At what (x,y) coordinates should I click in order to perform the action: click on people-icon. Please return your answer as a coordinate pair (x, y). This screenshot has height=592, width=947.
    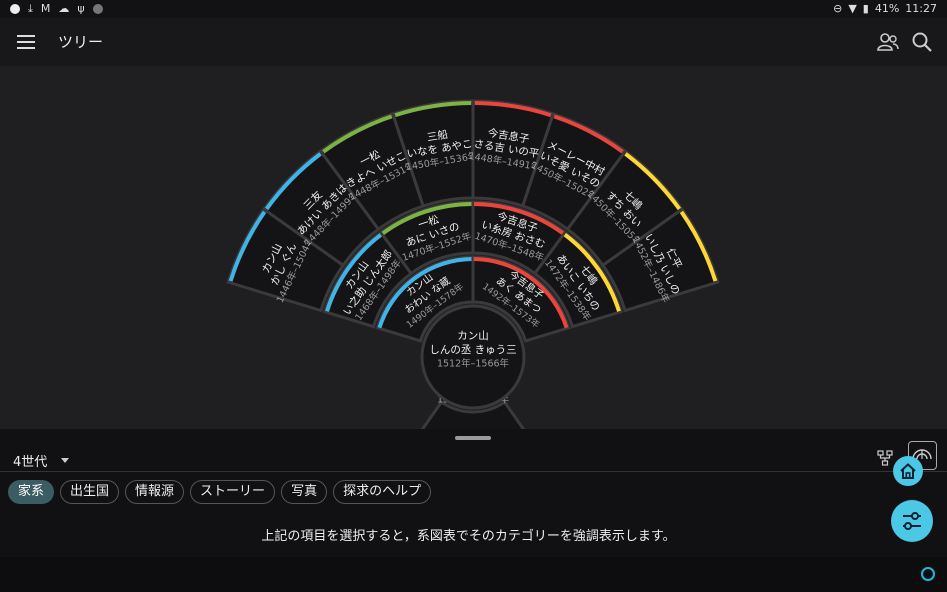
    Looking at the image, I should click on (888, 42).